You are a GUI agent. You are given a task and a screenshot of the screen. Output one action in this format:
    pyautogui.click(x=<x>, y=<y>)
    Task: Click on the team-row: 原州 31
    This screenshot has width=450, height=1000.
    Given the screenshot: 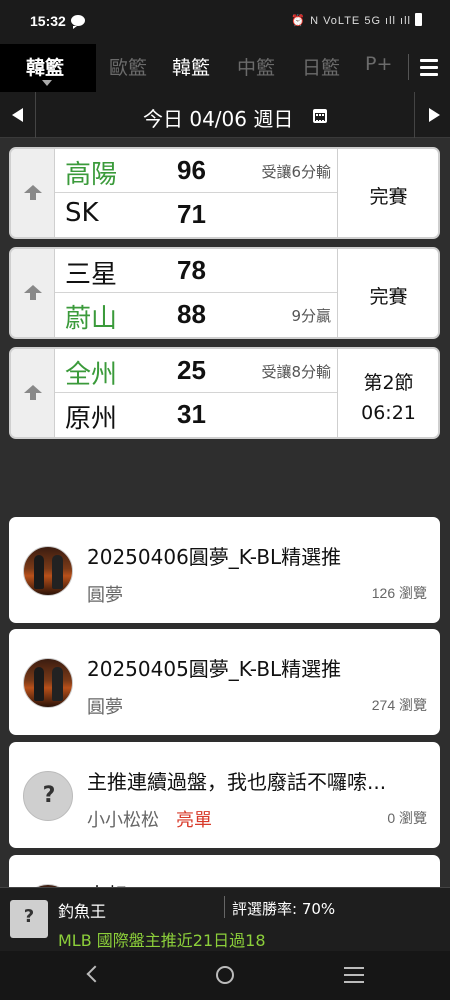 What is the action you would take?
    pyautogui.click(x=196, y=415)
    